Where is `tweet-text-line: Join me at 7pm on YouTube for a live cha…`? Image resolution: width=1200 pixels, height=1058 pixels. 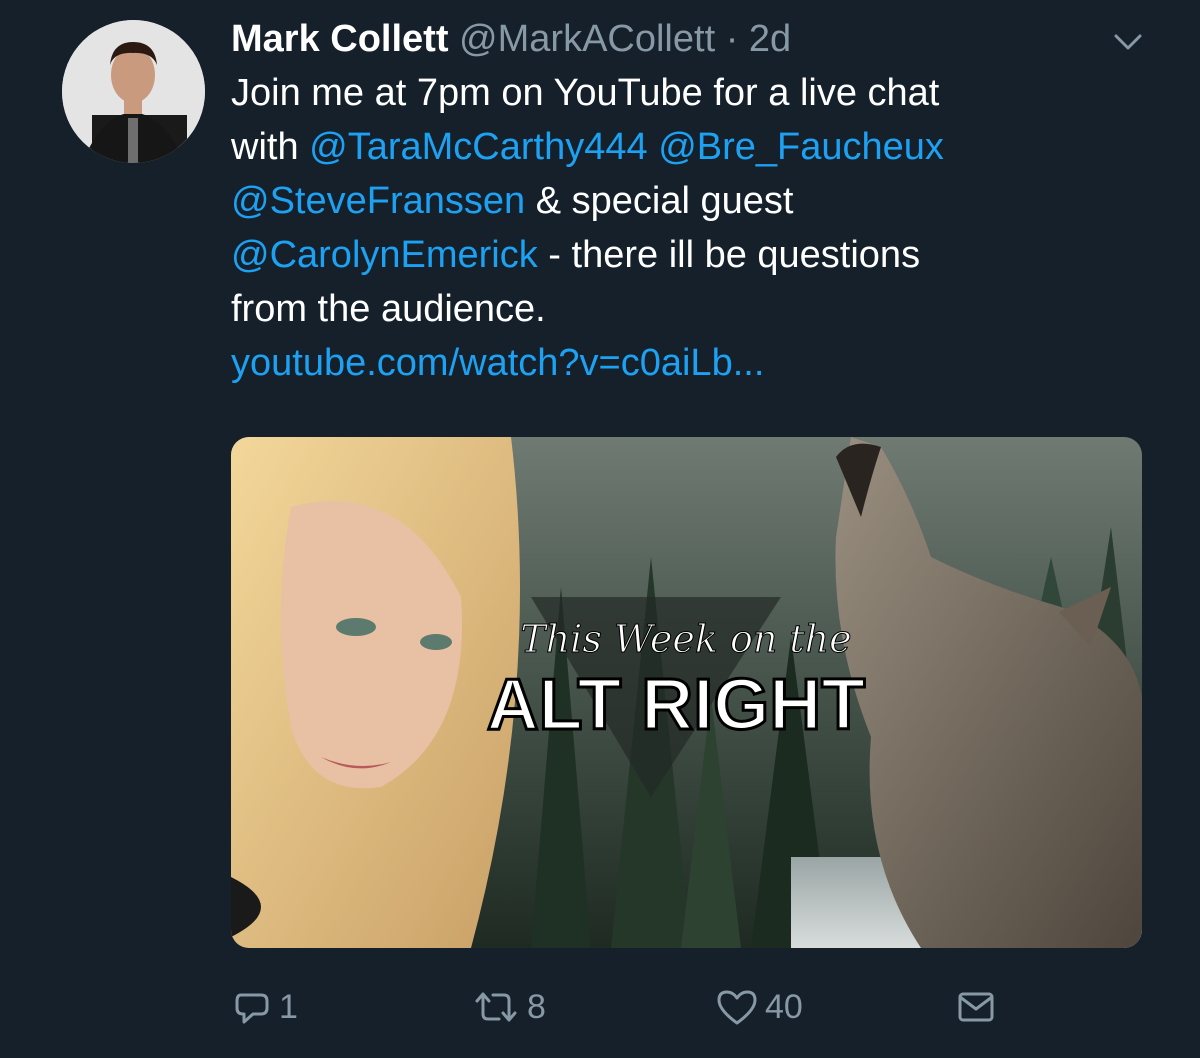
tweet-text-line: Join me at 7pm on YouTube for a live cha… is located at coordinates (585, 93).